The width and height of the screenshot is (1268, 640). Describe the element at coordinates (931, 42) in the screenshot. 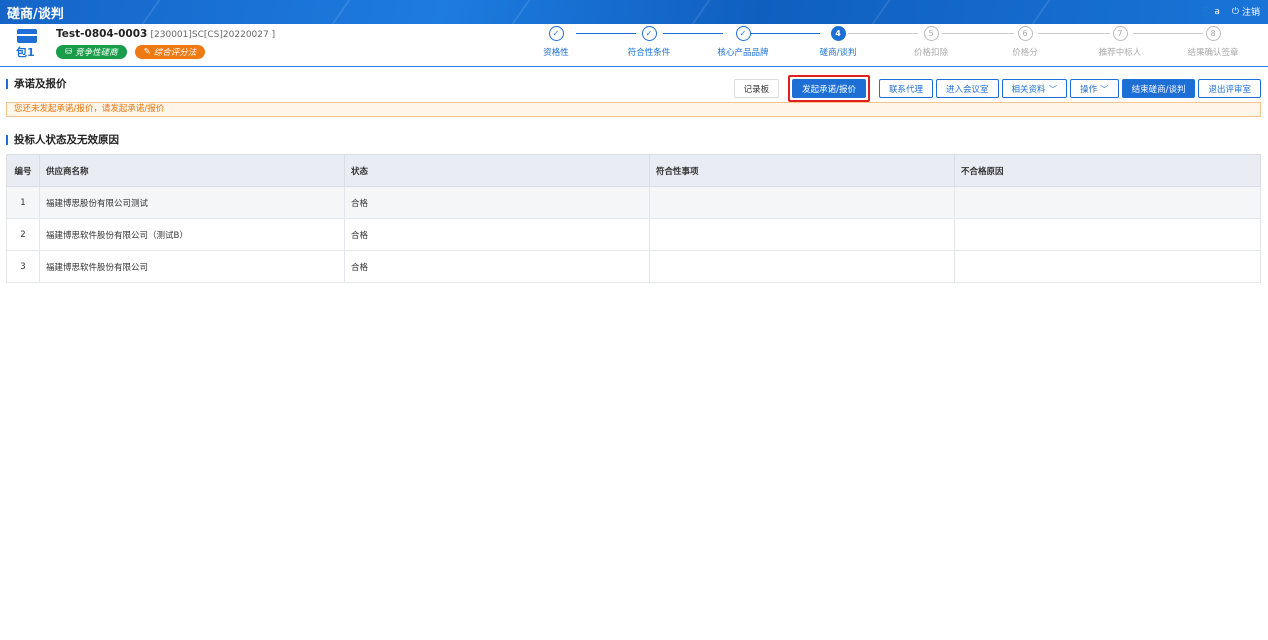

I see `step-price-deduction: 5 价格扣除` at that location.